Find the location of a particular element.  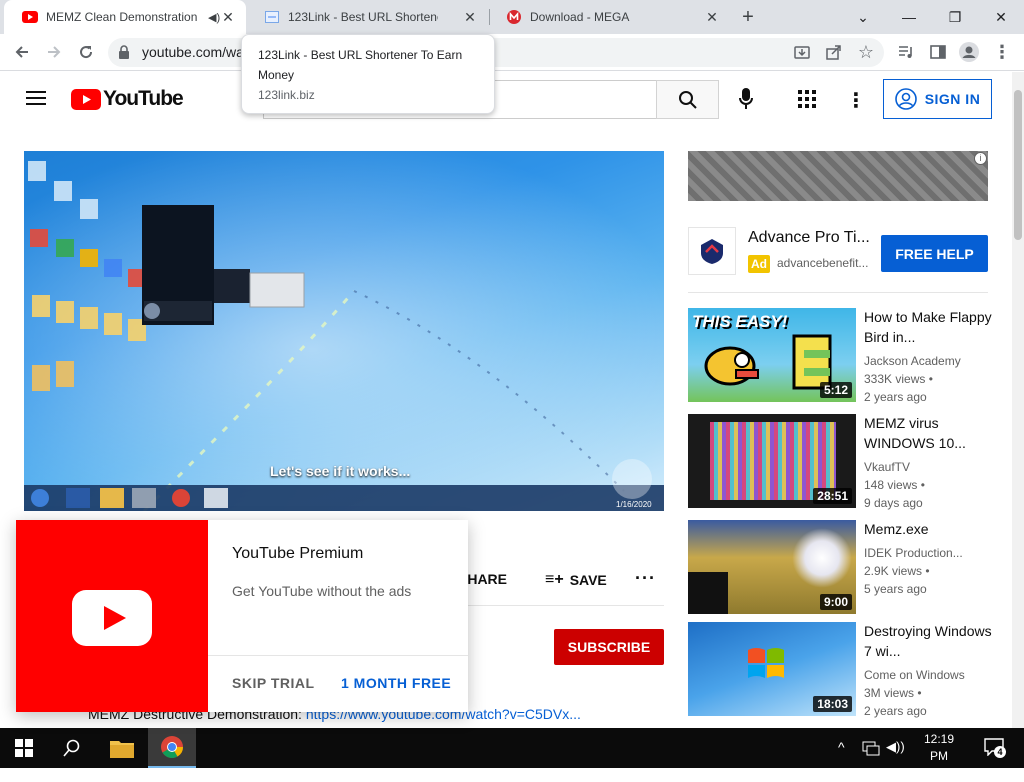

tab-123link: 123Link - Best URL Shortener To ✕ is located at coordinates (367, 17).